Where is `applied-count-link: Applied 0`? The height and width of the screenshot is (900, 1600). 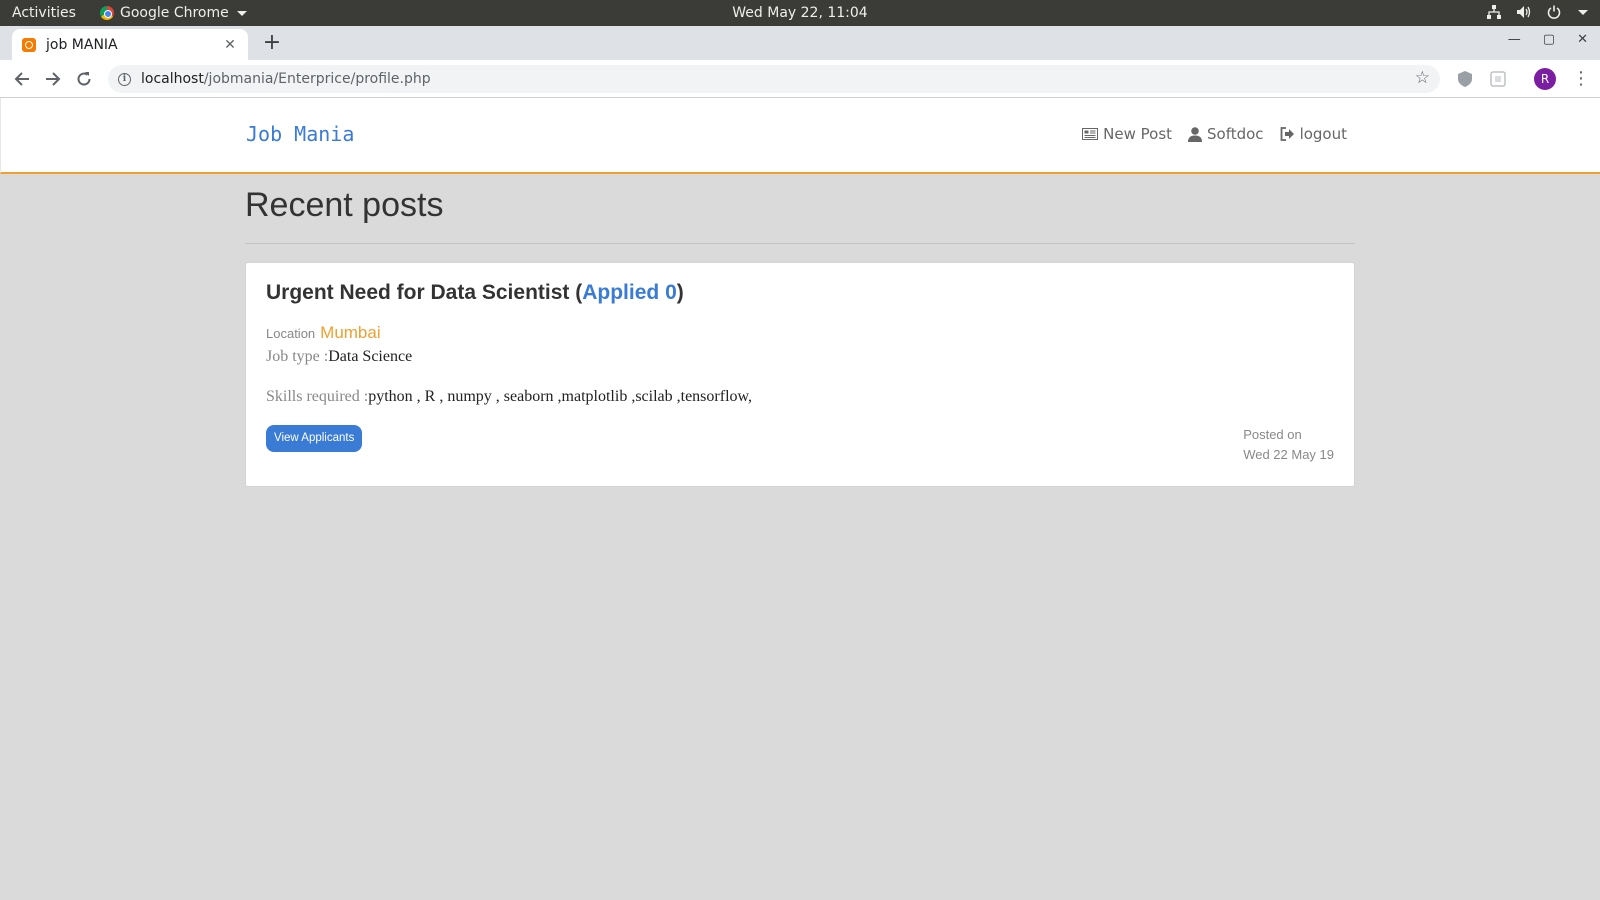 applied-count-link: Applied 0 is located at coordinates (629, 292).